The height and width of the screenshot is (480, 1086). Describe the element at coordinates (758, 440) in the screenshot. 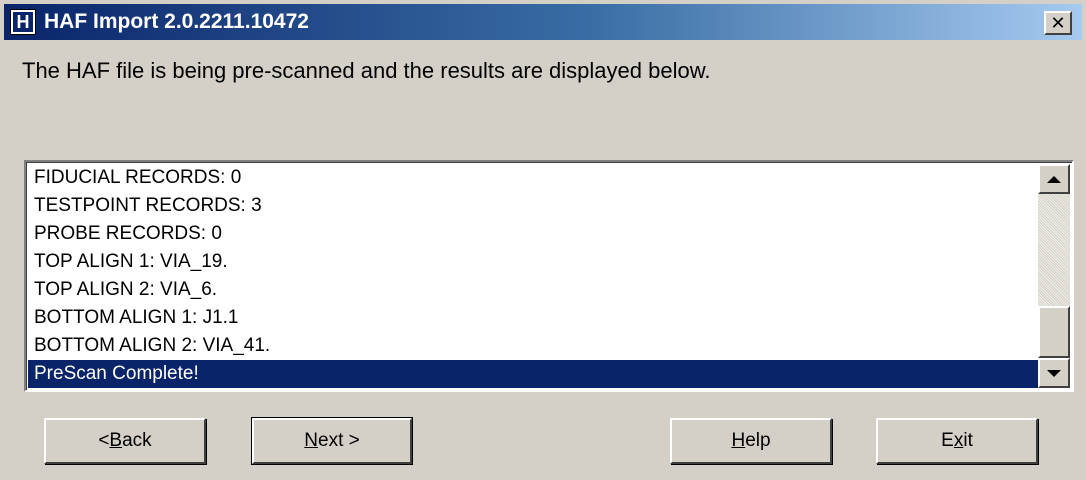

I see `help-label-post: elp` at that location.